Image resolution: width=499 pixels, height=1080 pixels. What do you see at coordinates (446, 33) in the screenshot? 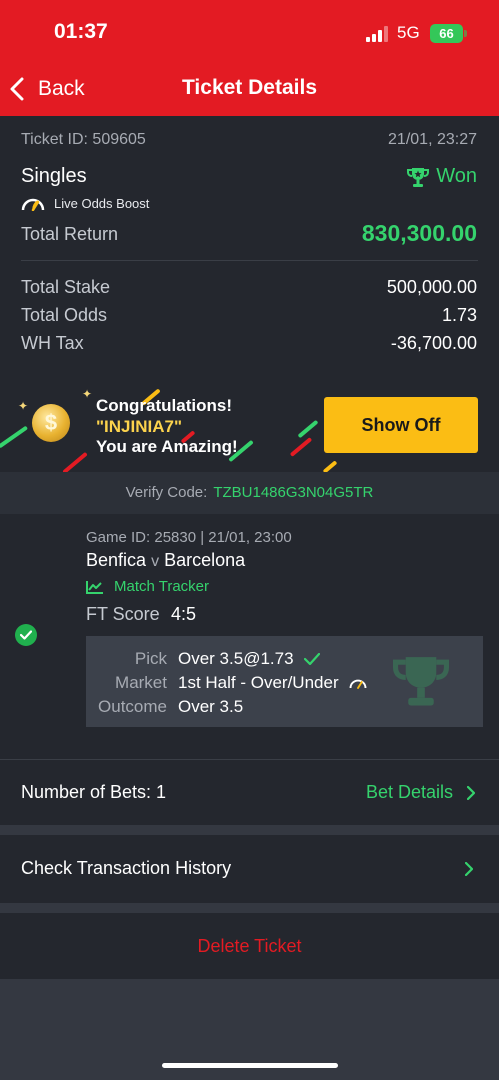
I see `battery-icon: 66` at bounding box center [446, 33].